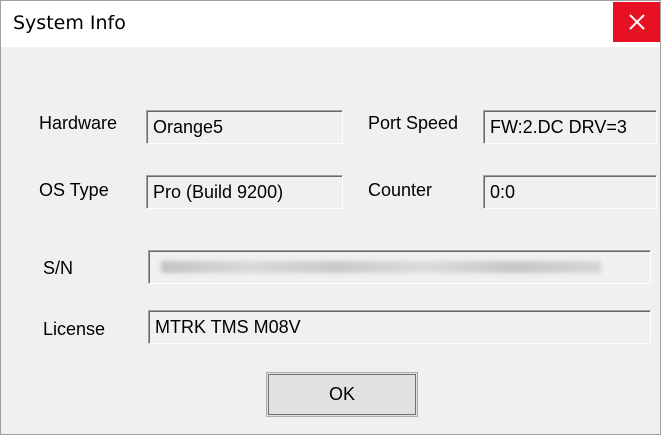  What do you see at coordinates (400, 190) in the screenshot?
I see `counter-label: Counter` at bounding box center [400, 190].